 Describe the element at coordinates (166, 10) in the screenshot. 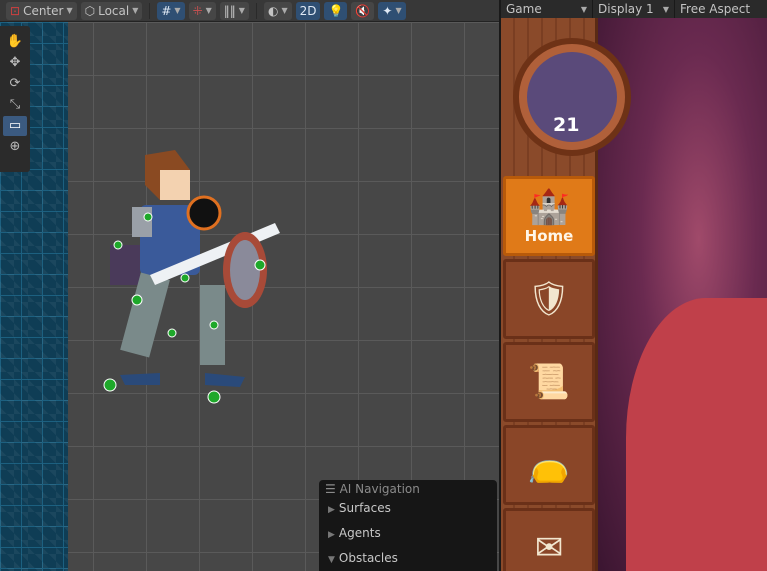

I see `grid-icon: #` at that location.